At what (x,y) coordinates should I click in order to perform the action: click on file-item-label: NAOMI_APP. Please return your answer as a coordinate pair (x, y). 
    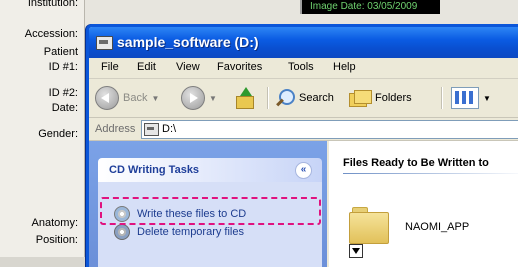
    Looking at the image, I should click on (437, 227).